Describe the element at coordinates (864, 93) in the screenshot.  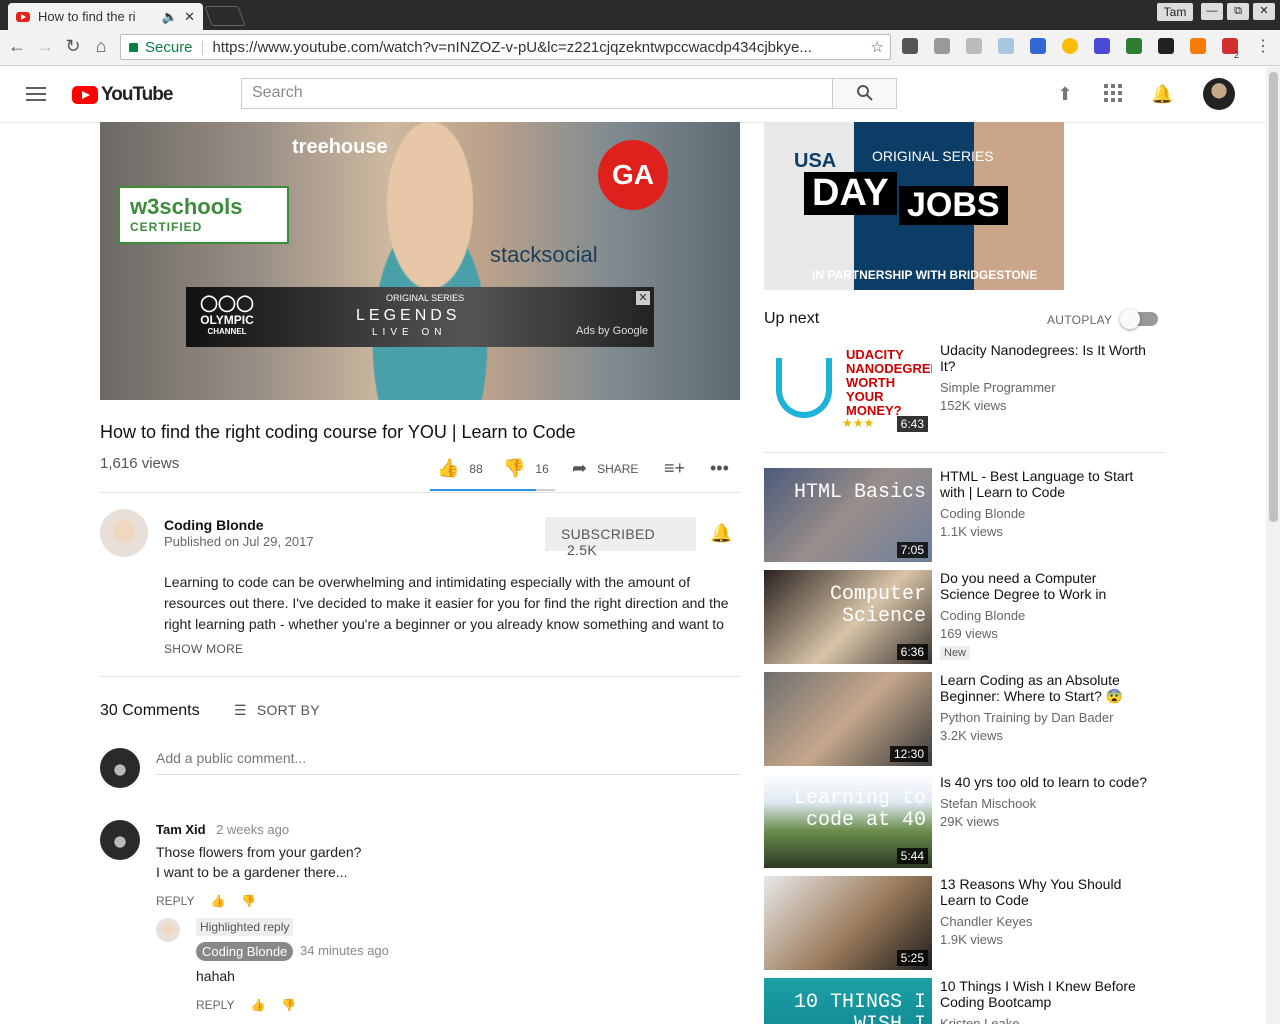
I see `search-button` at that location.